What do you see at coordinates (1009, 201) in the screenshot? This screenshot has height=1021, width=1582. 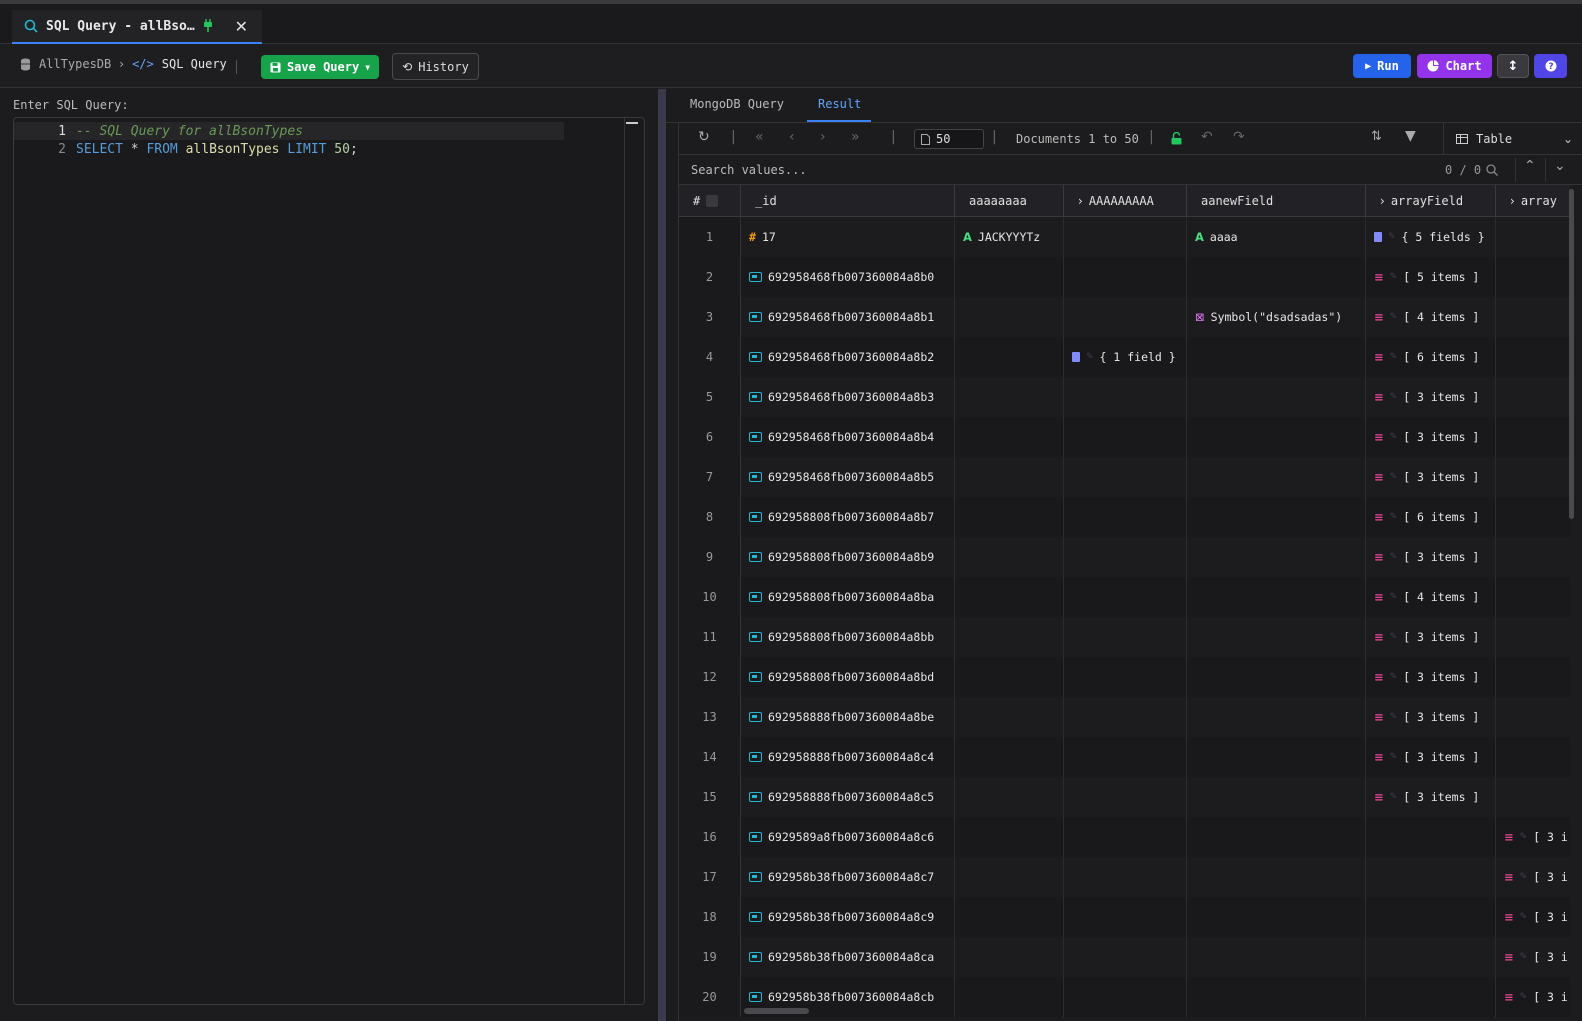 I see `column-header-aaaaaaaa: aaaaaaaa` at bounding box center [1009, 201].